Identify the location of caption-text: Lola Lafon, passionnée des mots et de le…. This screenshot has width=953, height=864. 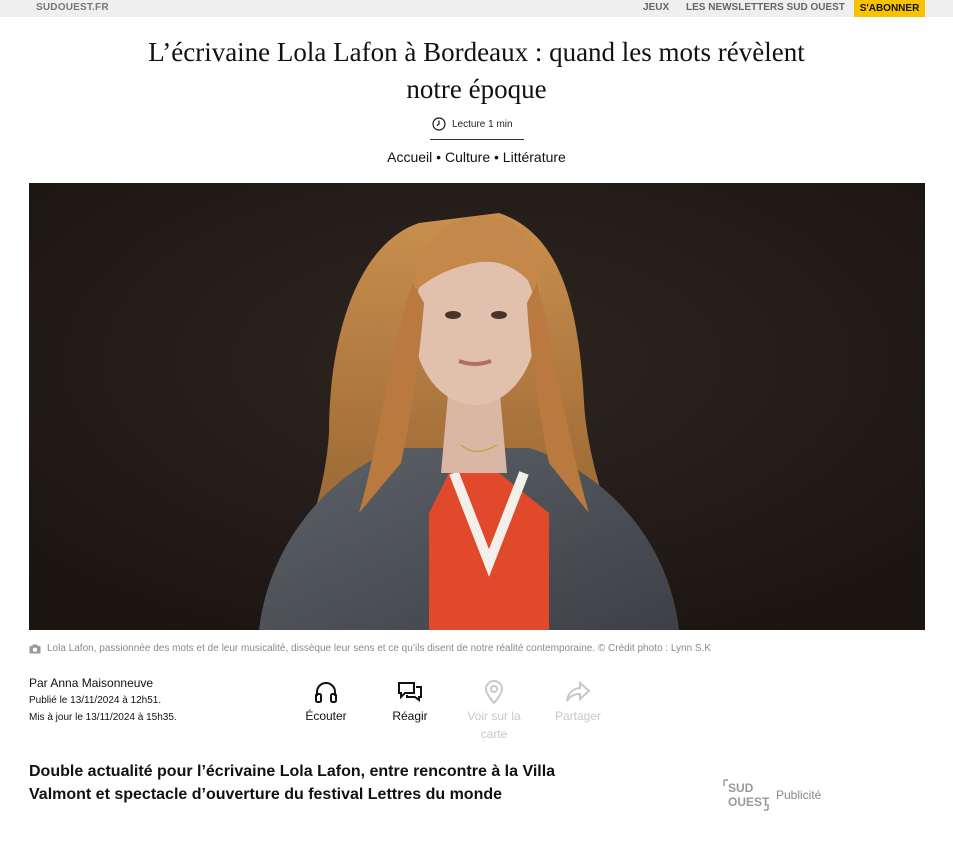
(379, 648).